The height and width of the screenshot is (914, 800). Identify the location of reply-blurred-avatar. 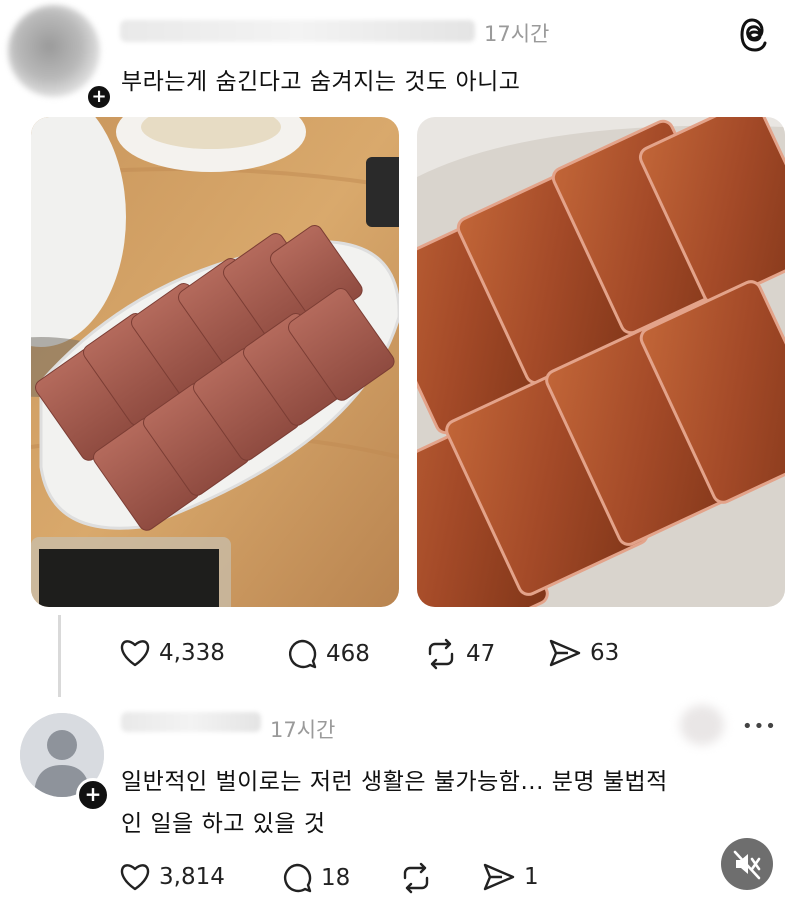
(702, 725).